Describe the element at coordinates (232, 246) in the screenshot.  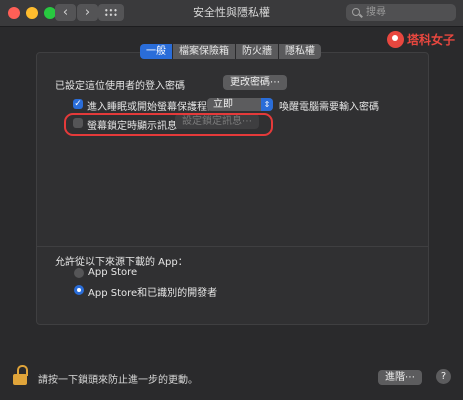
I see `section-divider` at that location.